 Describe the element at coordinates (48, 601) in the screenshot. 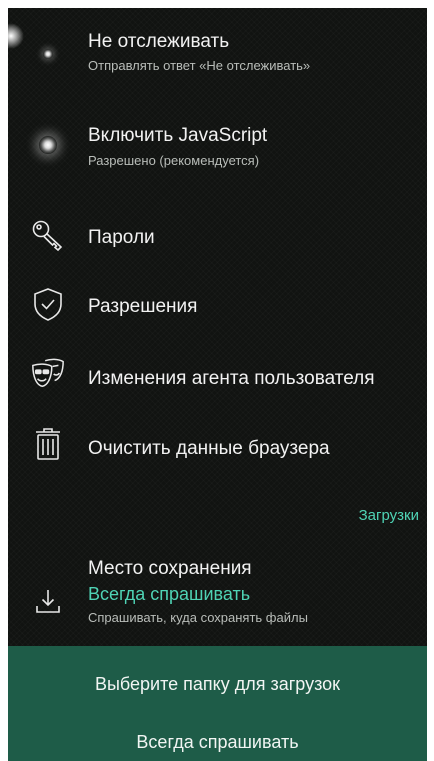

I see `download-icon` at that location.